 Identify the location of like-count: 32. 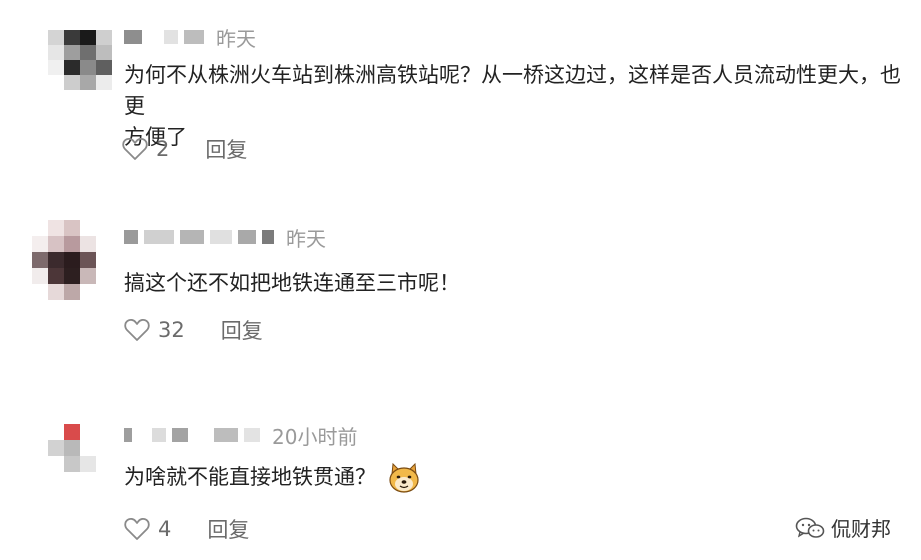
(171, 330).